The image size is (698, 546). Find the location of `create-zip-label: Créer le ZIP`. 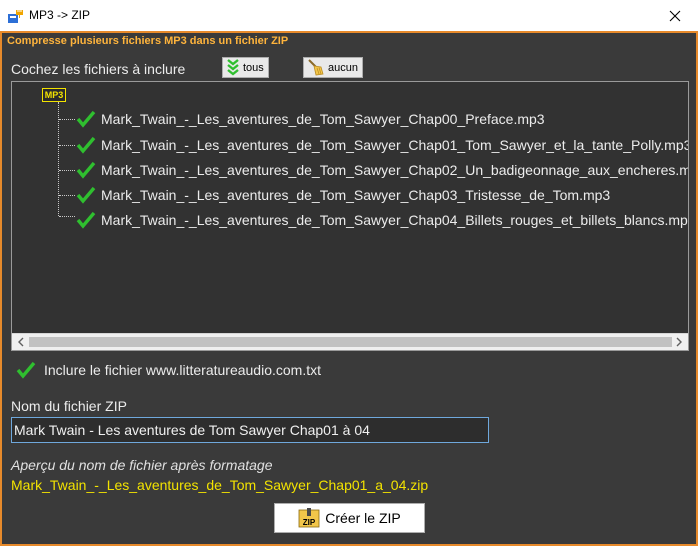

create-zip-label: Créer le ZIP is located at coordinates (363, 518).